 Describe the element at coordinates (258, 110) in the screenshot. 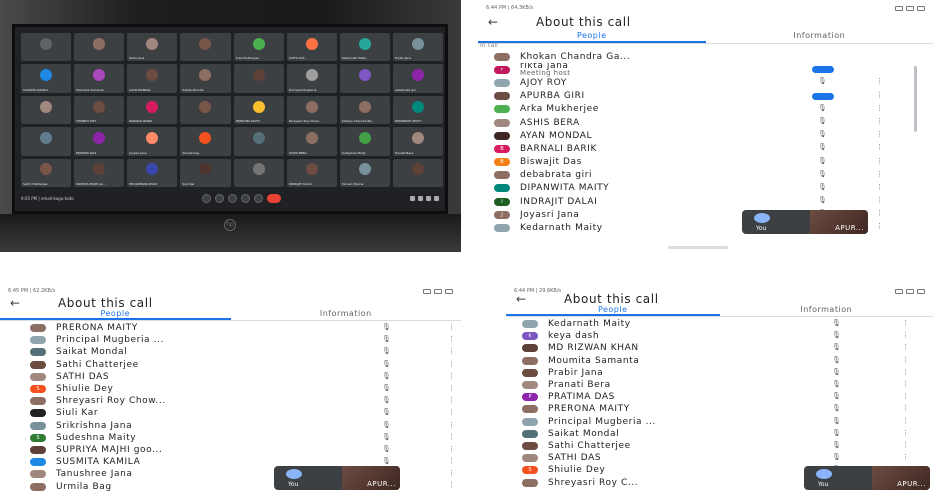

I see `participant-tile: PRERONA MAITY` at that location.